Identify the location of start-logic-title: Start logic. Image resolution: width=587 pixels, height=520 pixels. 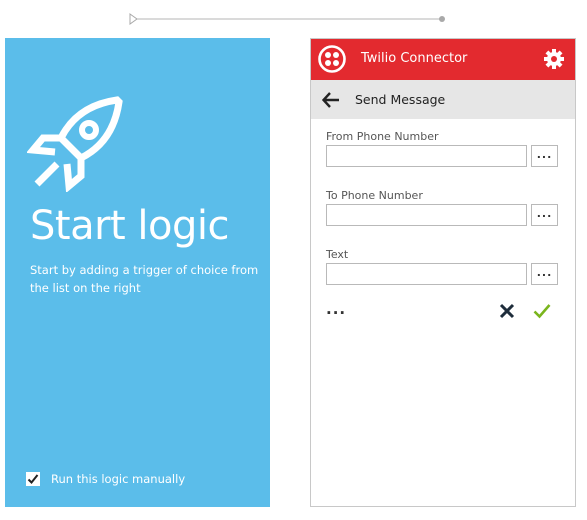
(130, 226).